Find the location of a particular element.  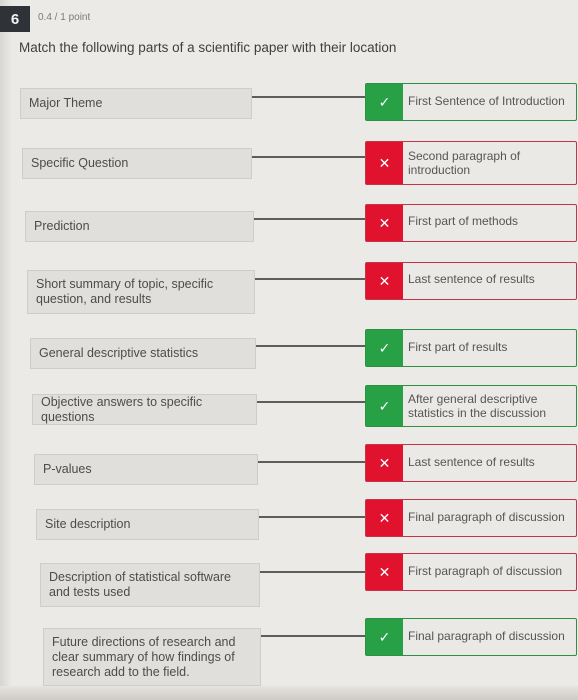

answer-box: ✓ Final paragraph of discussion is located at coordinates (471, 637).